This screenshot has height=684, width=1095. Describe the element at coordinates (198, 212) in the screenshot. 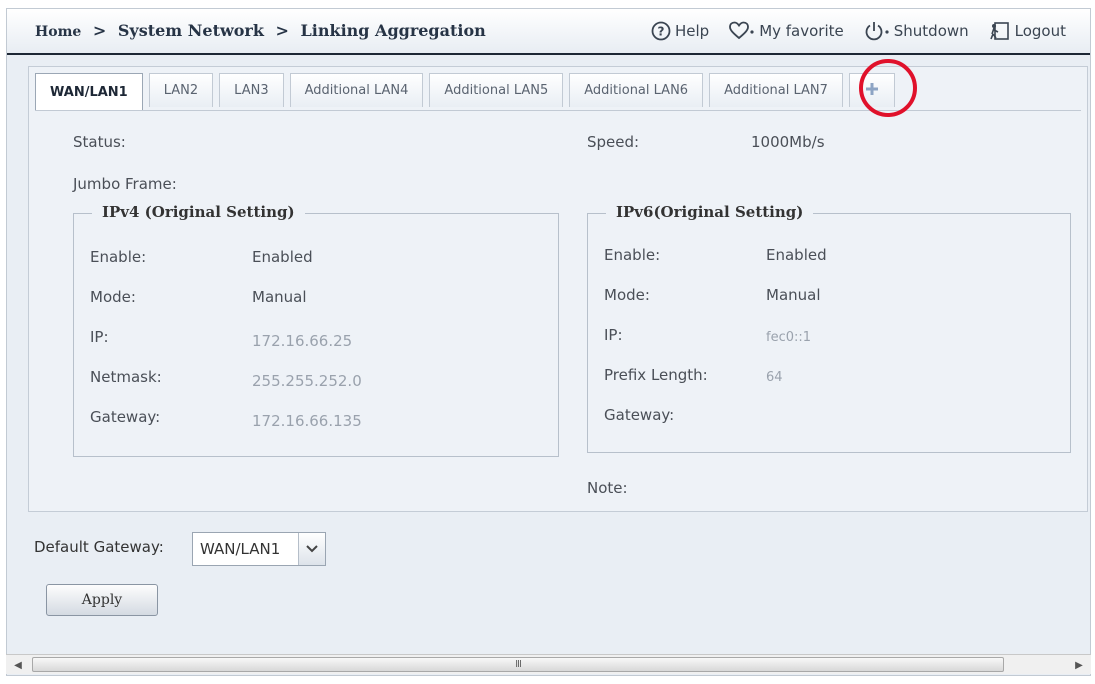

I see `ipv4-legend: IPv4 (Original Setting)` at that location.